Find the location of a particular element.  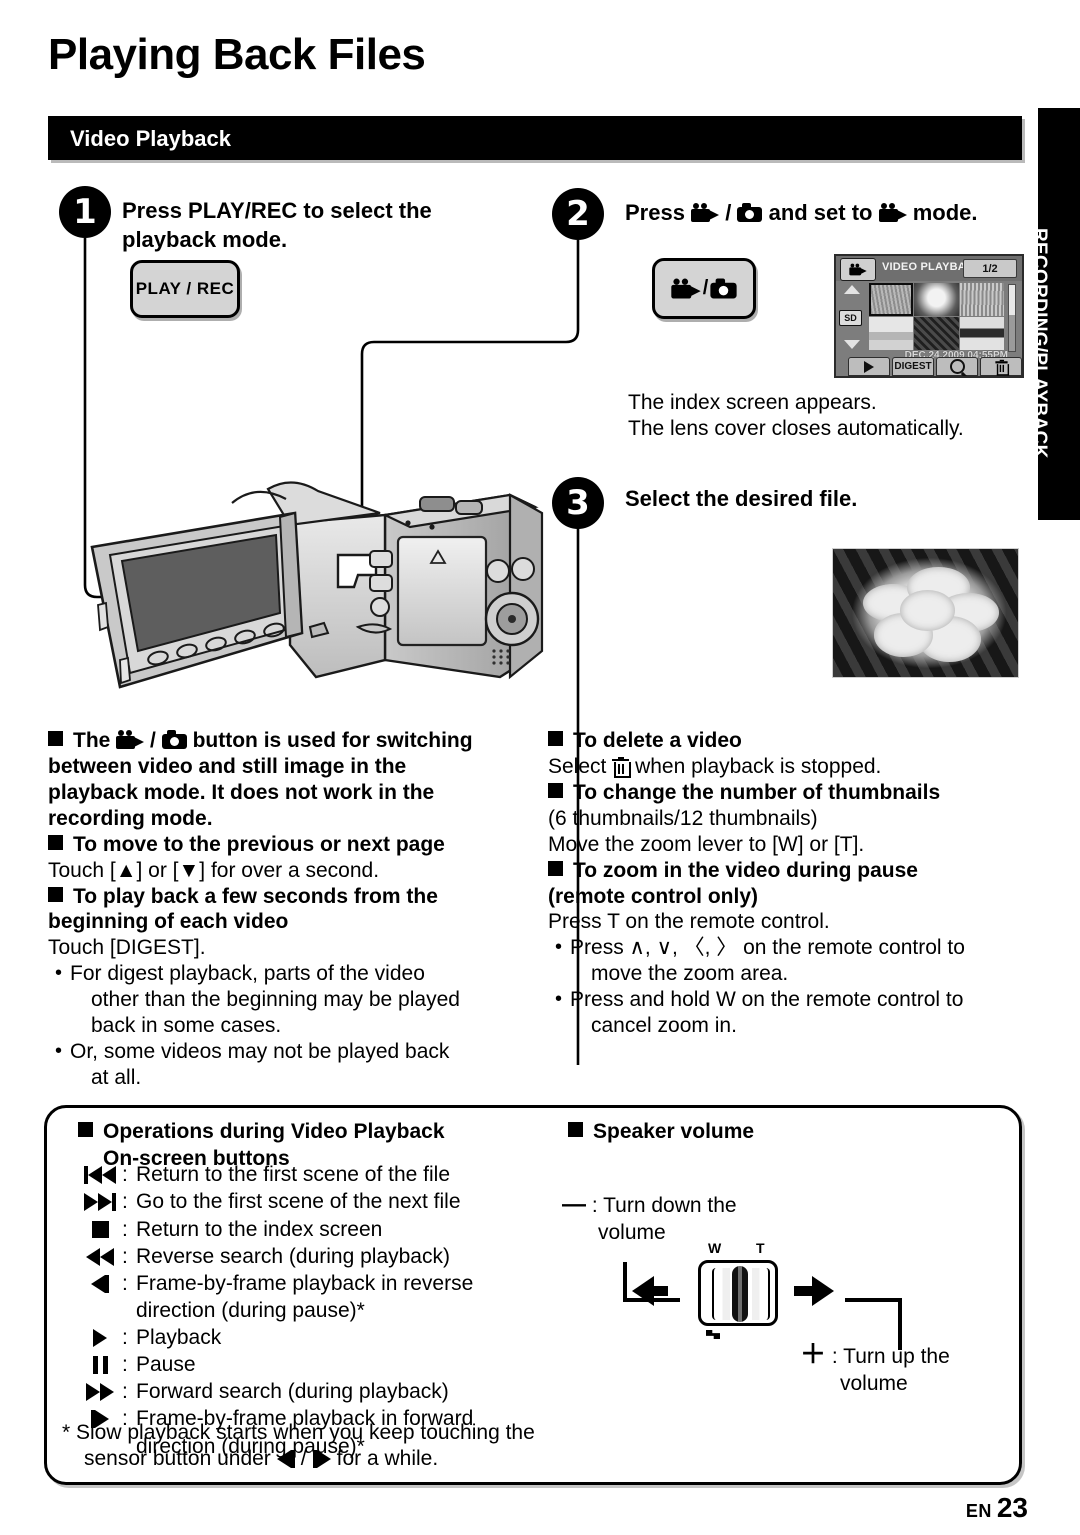

frame-reverse-icon is located at coordinates (100, 1284).